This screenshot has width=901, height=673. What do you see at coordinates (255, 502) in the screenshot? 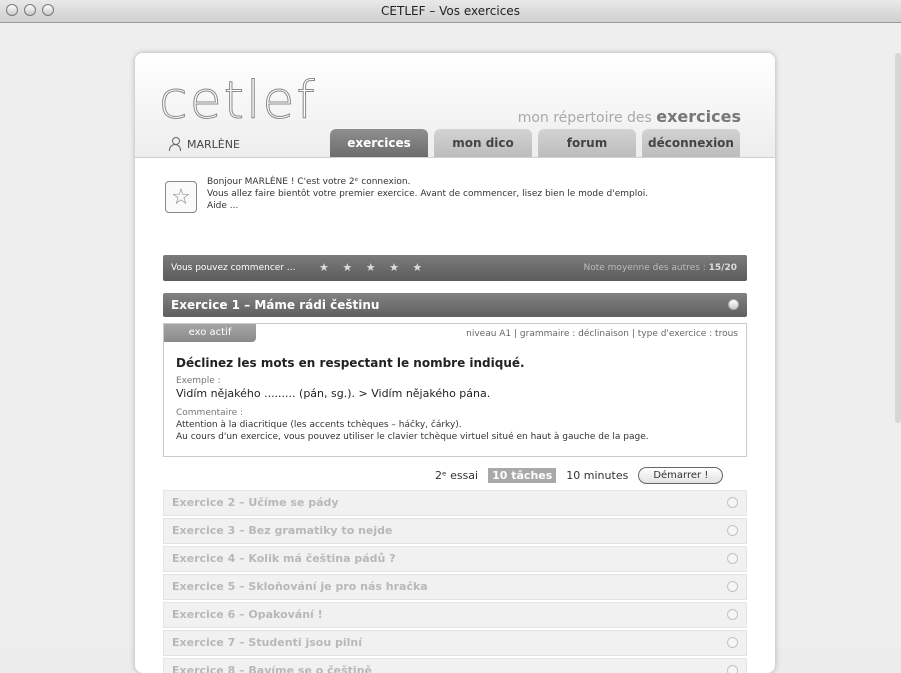
I see `exercise-title: Exercice 2 – Učíme se pády` at bounding box center [255, 502].